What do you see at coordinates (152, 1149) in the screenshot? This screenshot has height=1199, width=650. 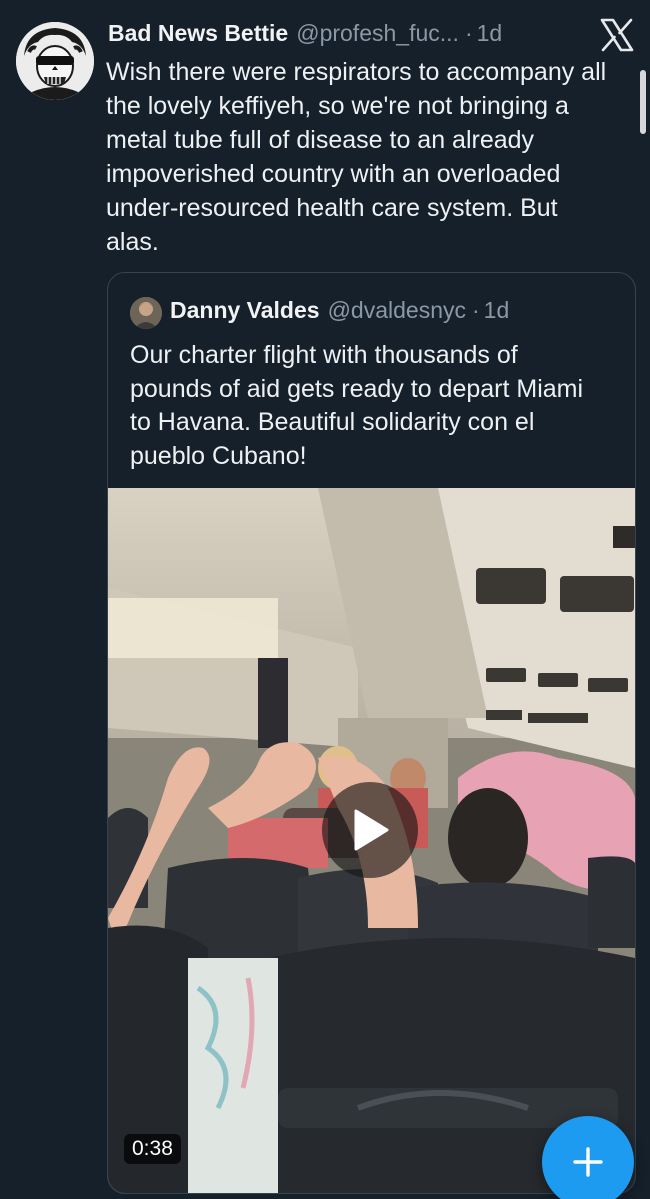 I see `video-duration-badge: 0:38` at bounding box center [152, 1149].